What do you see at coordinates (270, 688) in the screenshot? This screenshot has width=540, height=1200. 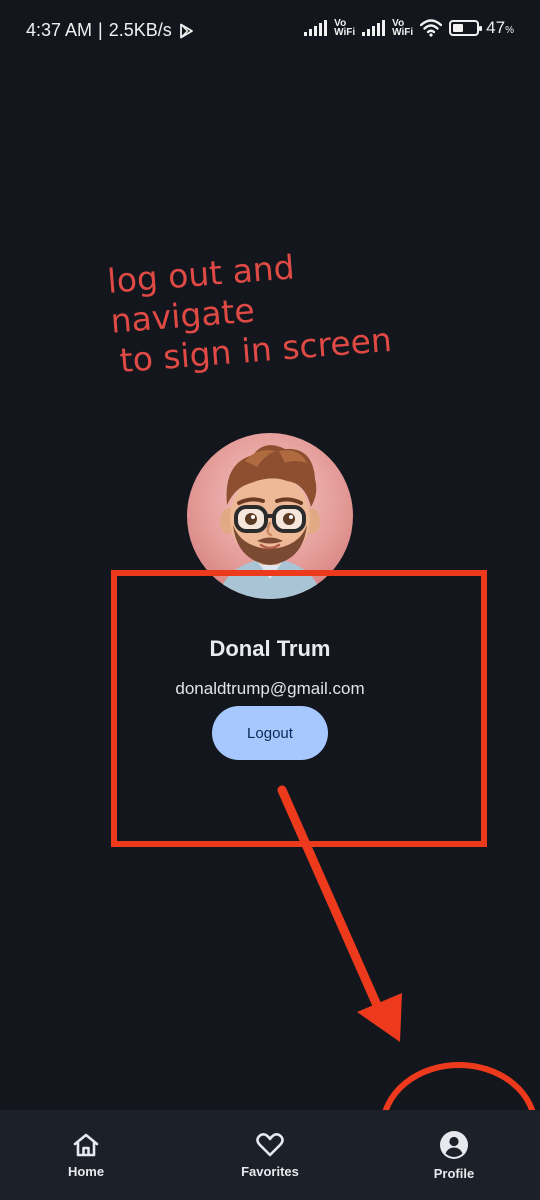 I see `profile-email: donaldtrump@gmail.com` at bounding box center [270, 688].